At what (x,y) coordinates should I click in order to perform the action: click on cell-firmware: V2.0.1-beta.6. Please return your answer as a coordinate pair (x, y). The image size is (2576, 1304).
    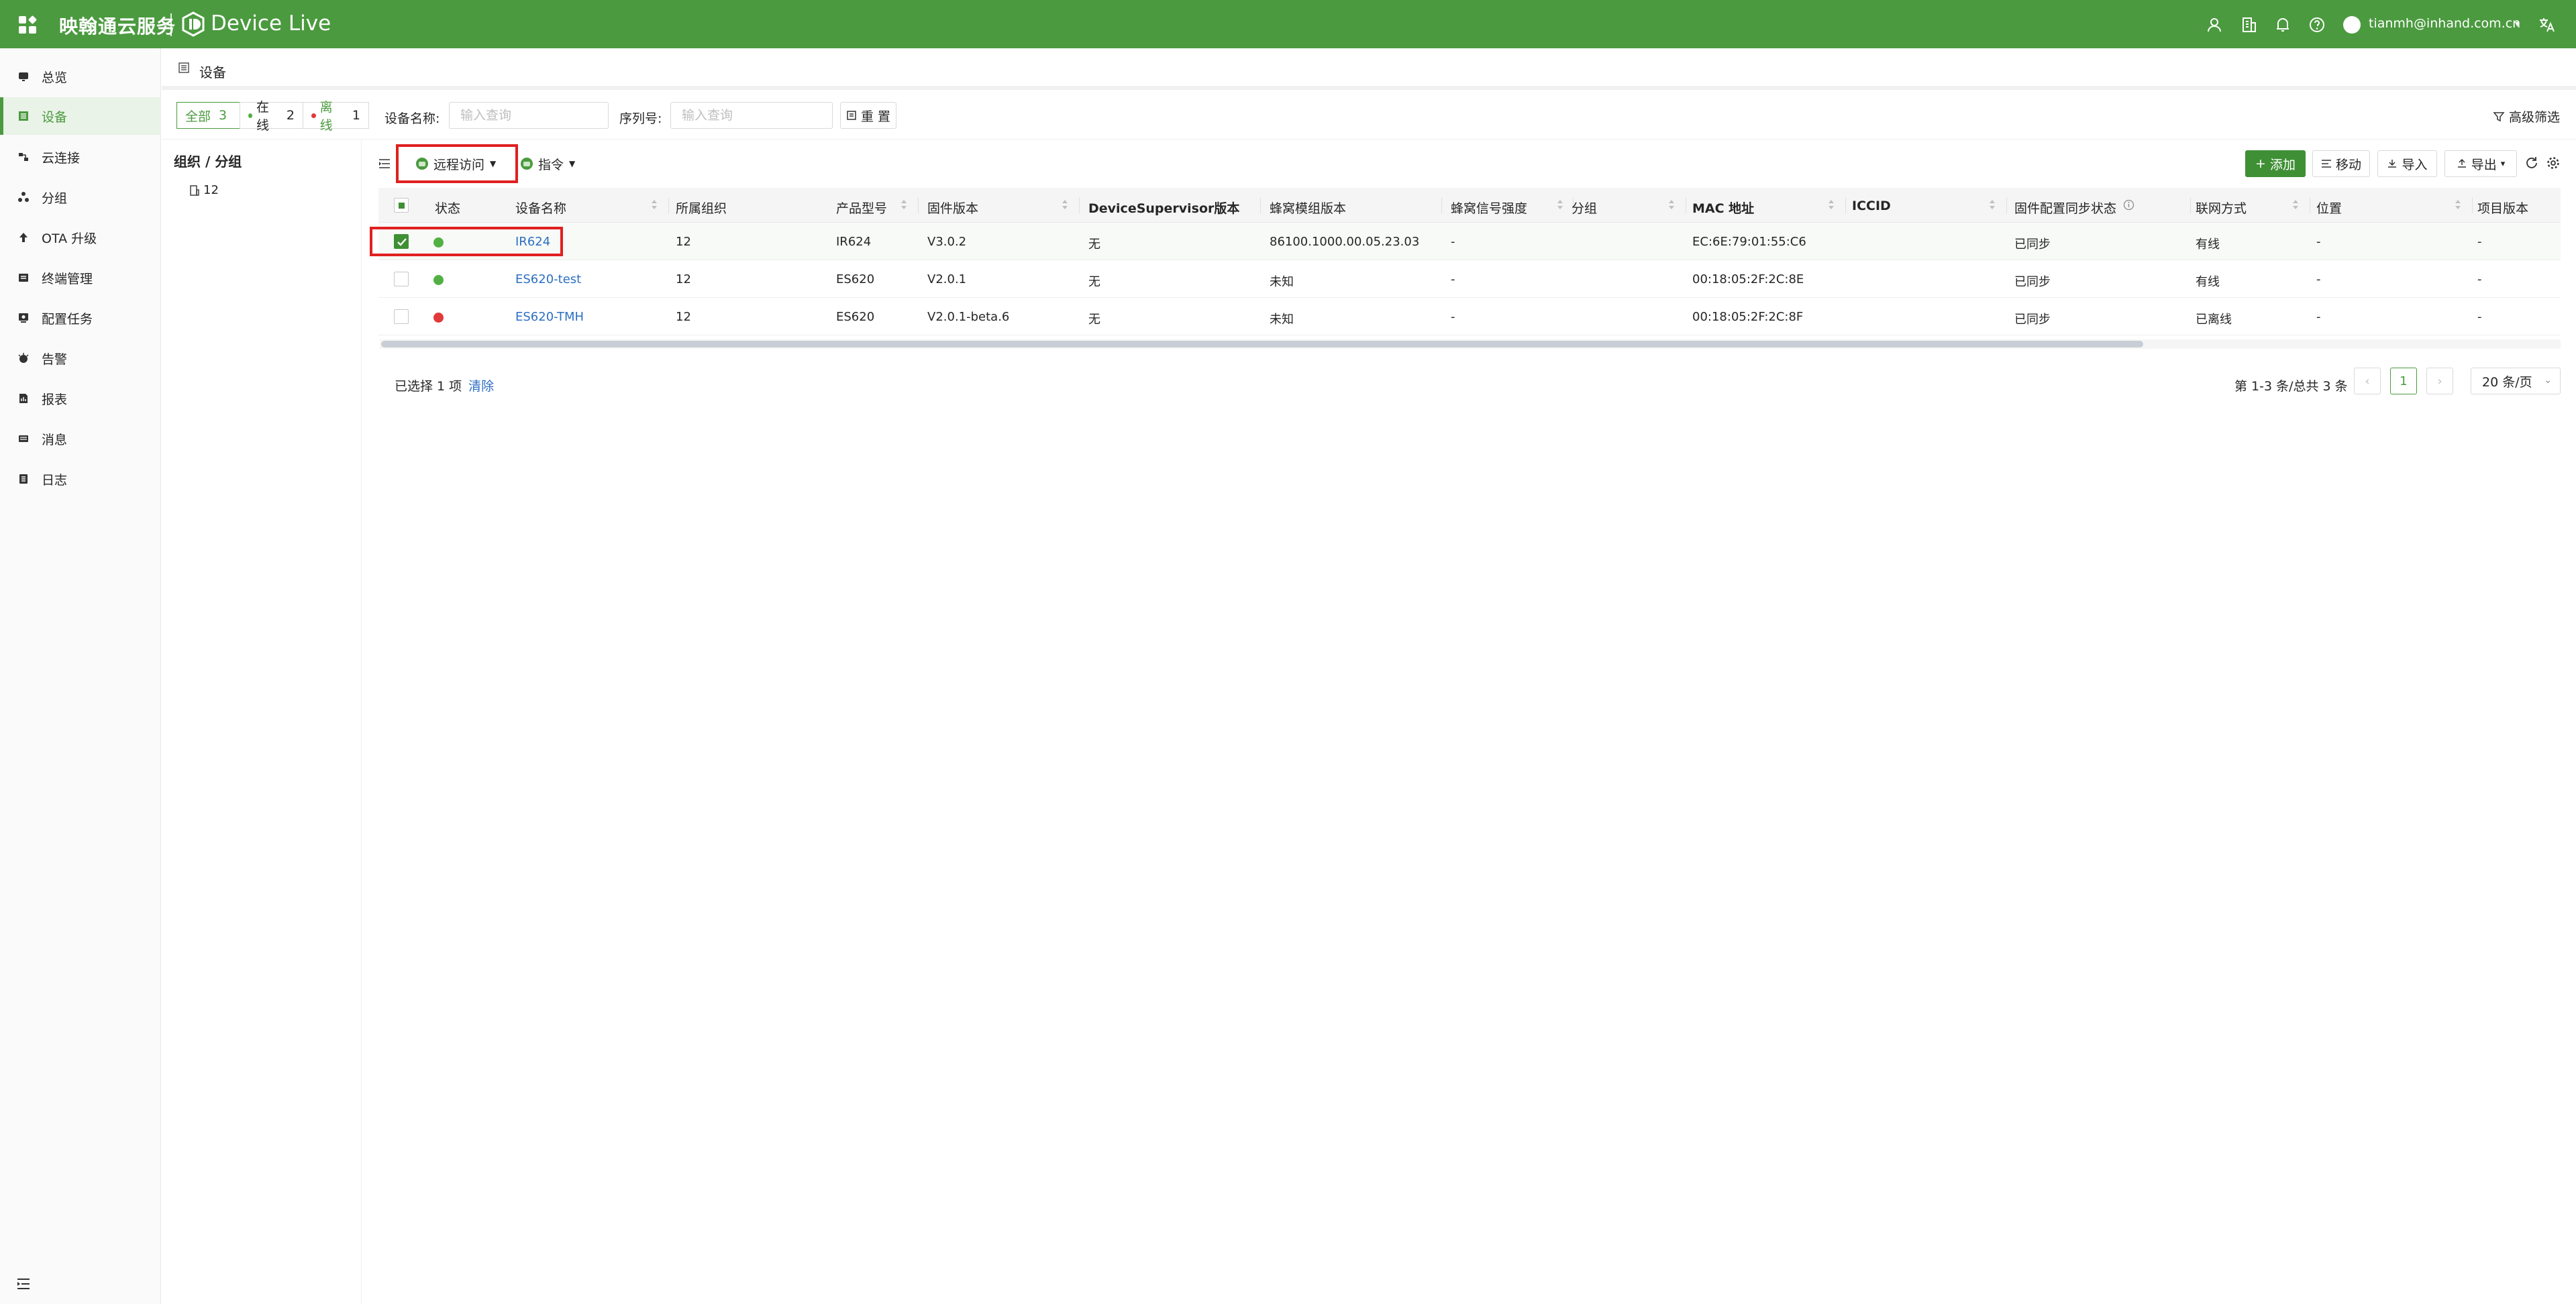
    Looking at the image, I should click on (968, 317).